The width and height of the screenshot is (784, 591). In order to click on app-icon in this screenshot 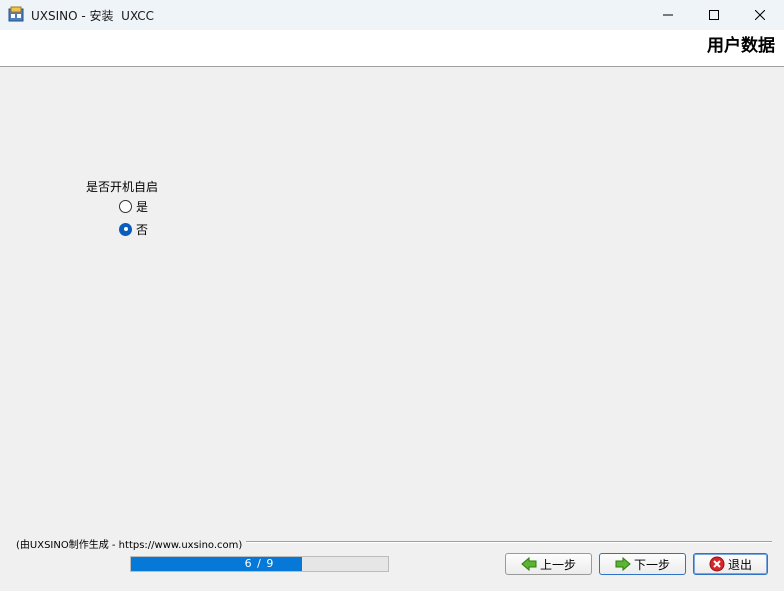, I will do `click(16, 14)`.